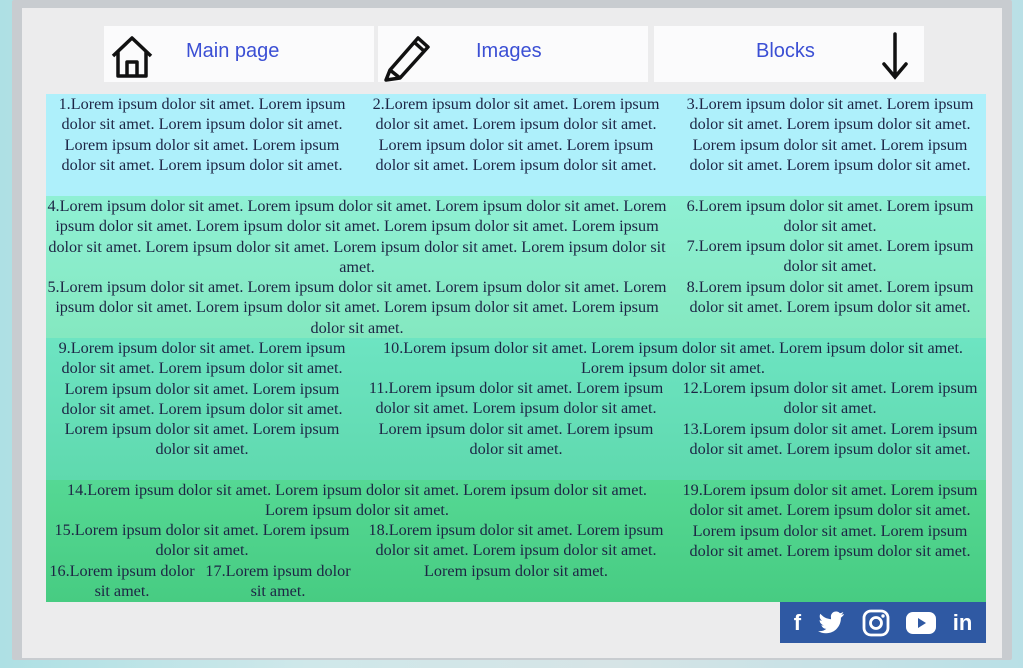 This screenshot has width=1023, height=668. What do you see at coordinates (797, 623) in the screenshot?
I see `facebook-icon: f` at bounding box center [797, 623].